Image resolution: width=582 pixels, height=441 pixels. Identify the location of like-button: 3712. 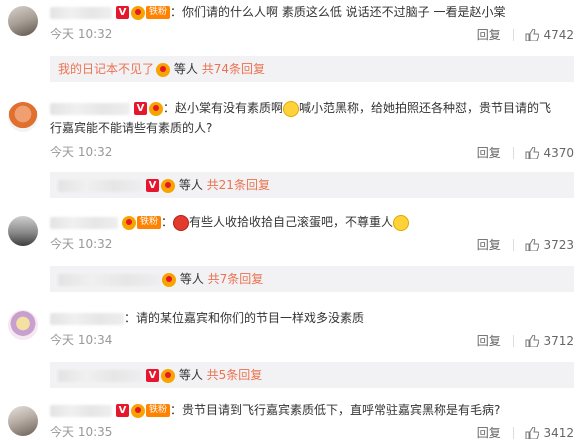
(549, 341).